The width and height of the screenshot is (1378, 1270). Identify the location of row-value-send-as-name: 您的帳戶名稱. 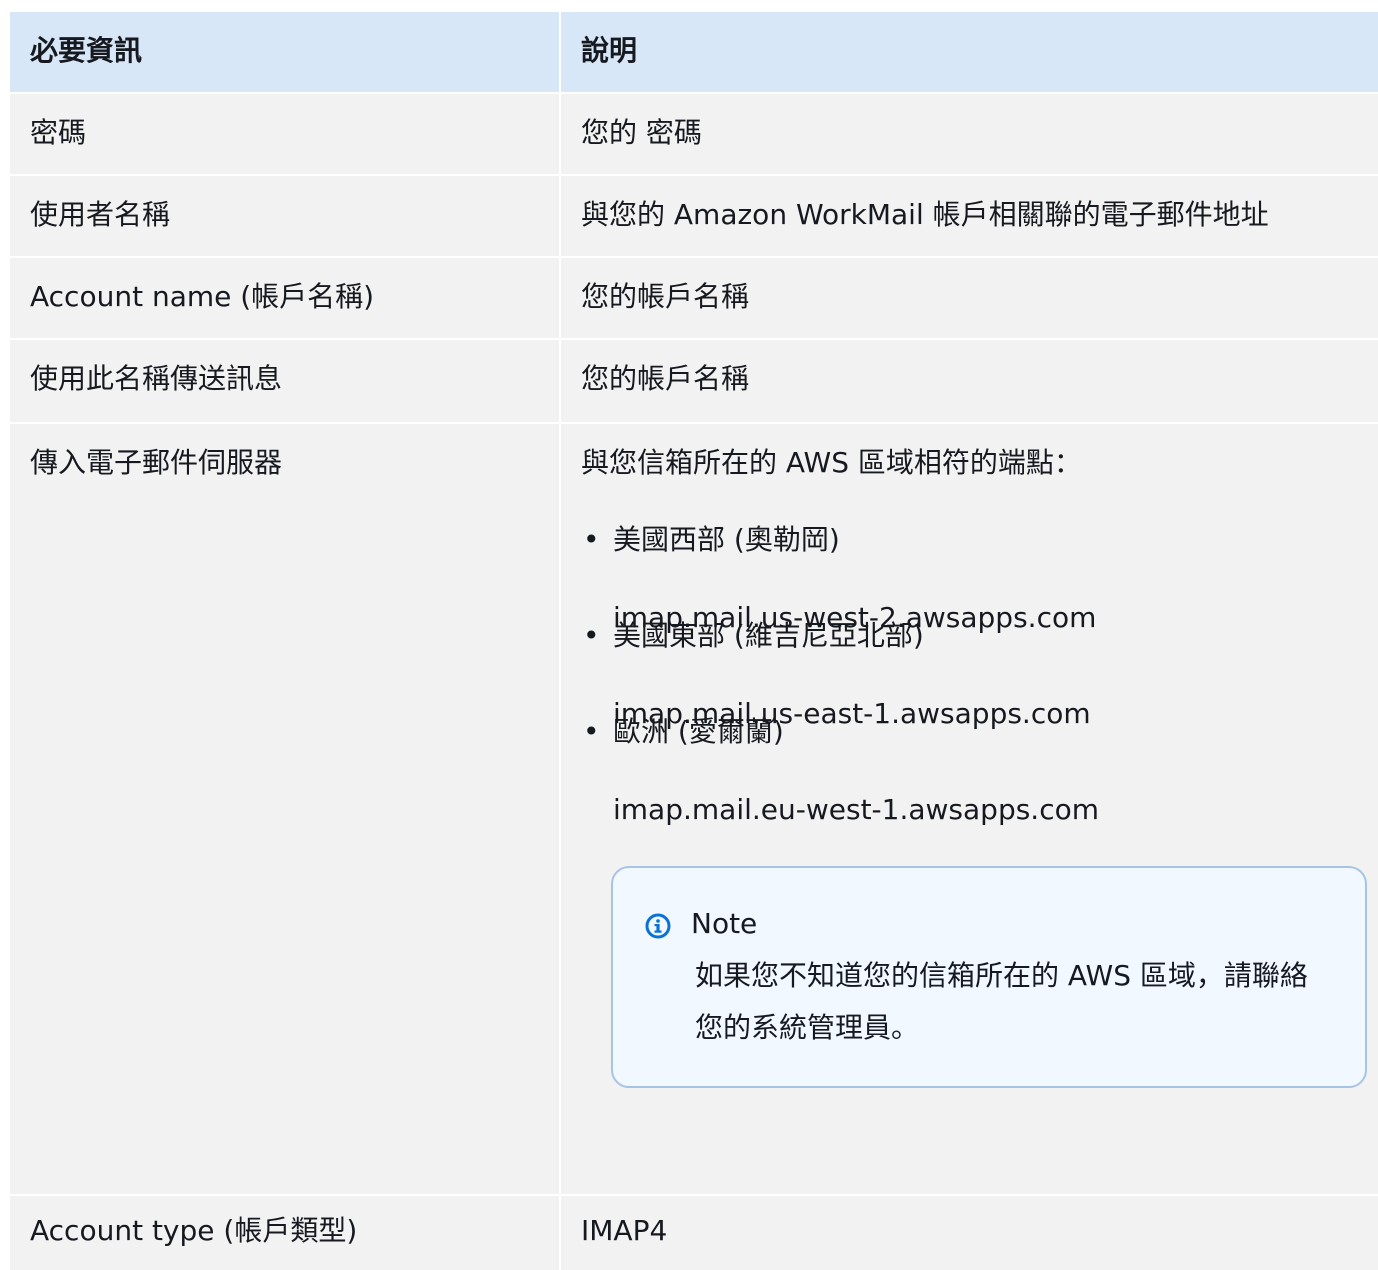
(969, 381).